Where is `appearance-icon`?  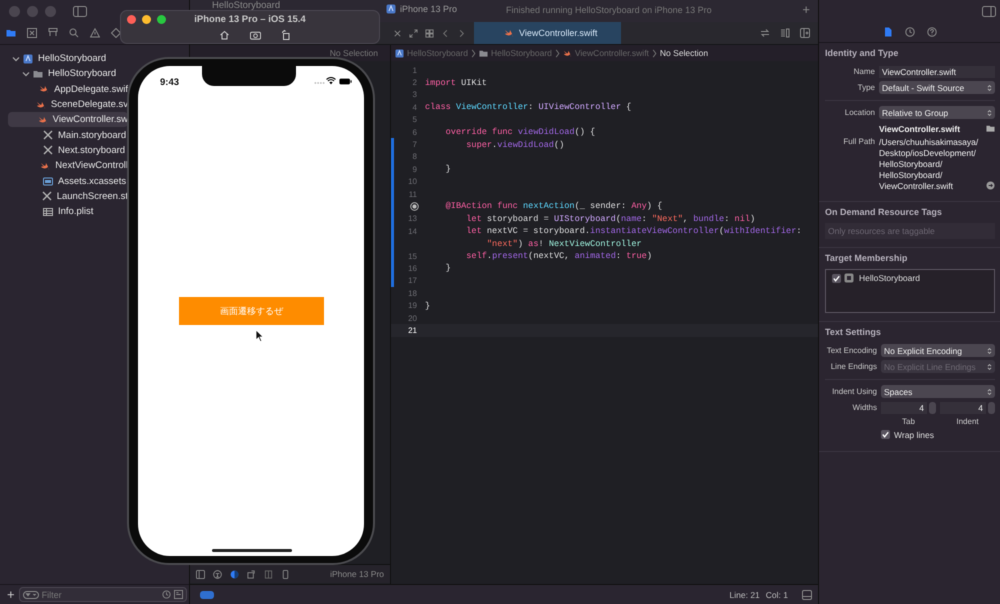
appearance-icon is located at coordinates (234, 574).